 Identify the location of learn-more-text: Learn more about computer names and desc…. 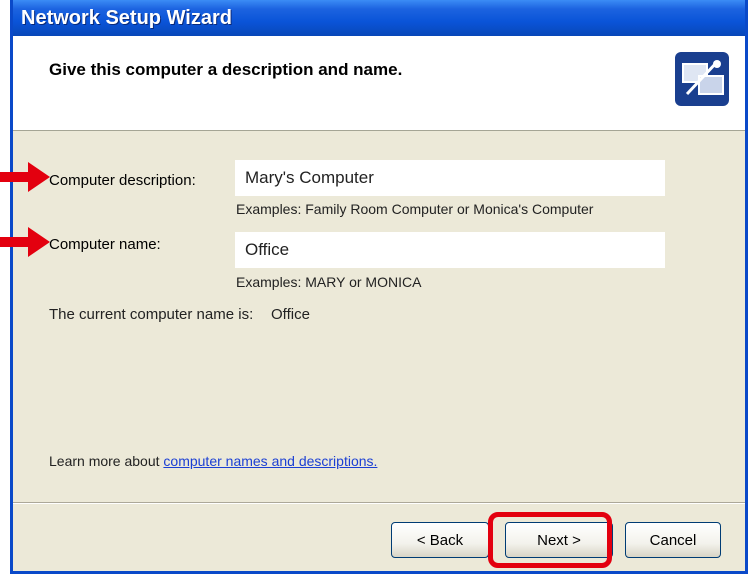
(213, 461).